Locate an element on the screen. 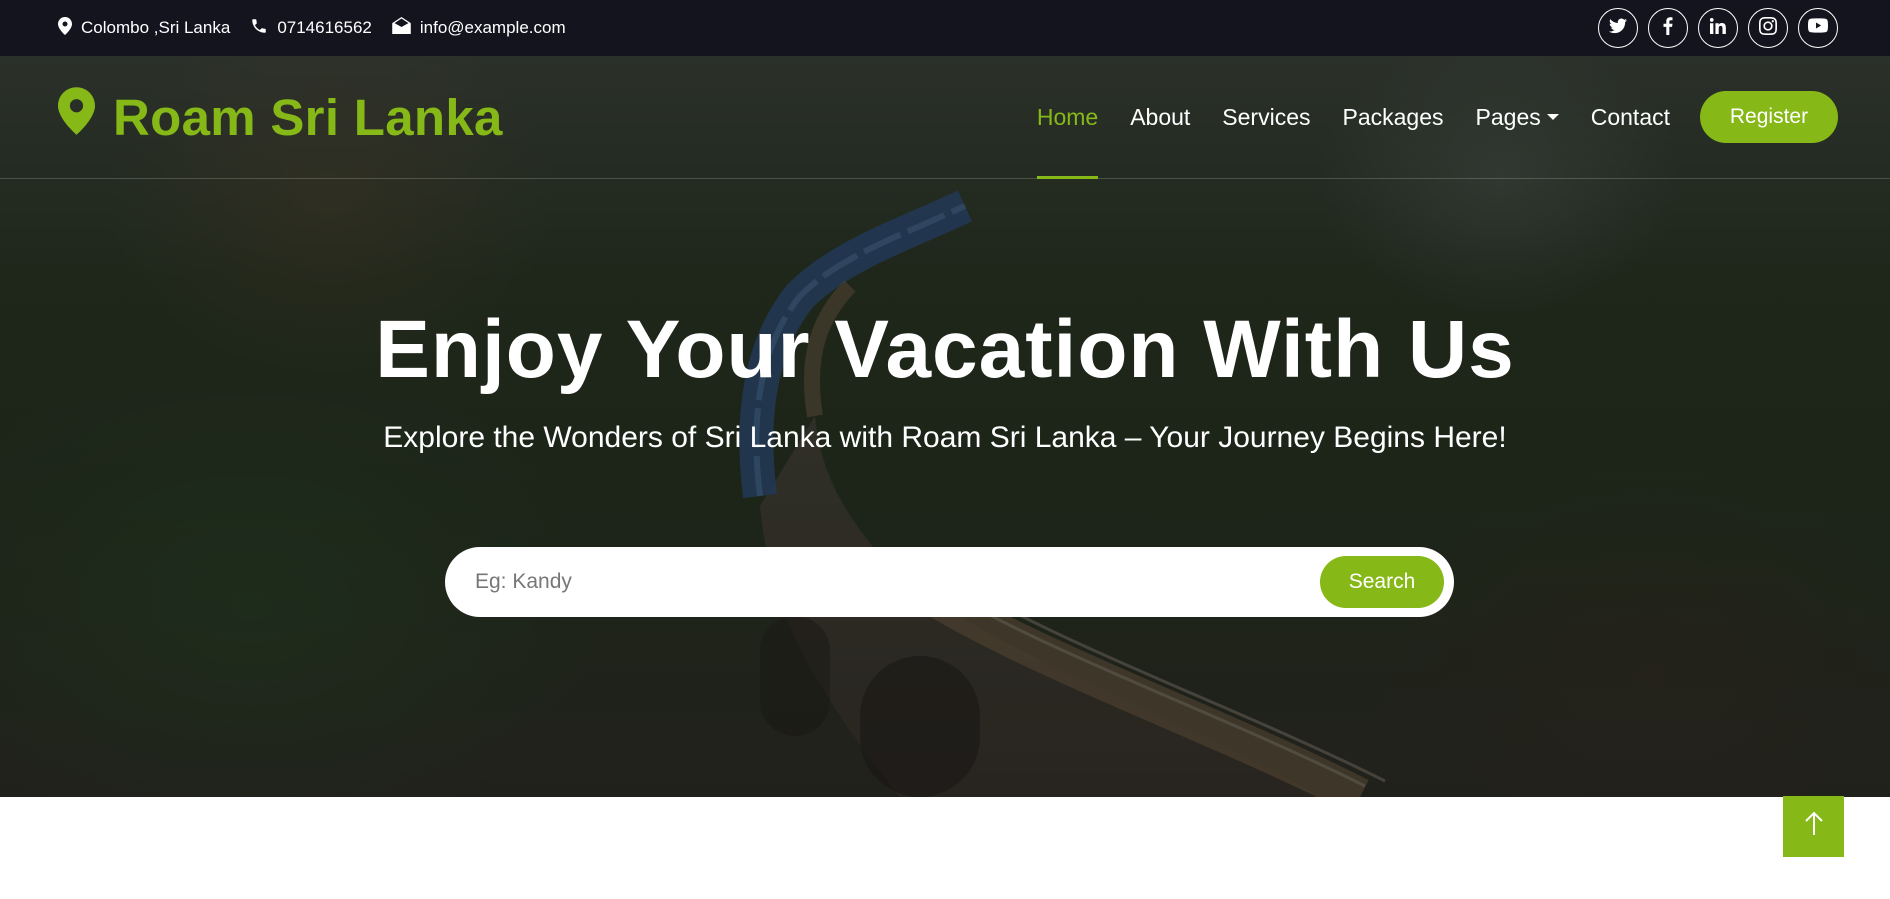 The height and width of the screenshot is (899, 1890). email-text: info@example.com is located at coordinates (492, 27).